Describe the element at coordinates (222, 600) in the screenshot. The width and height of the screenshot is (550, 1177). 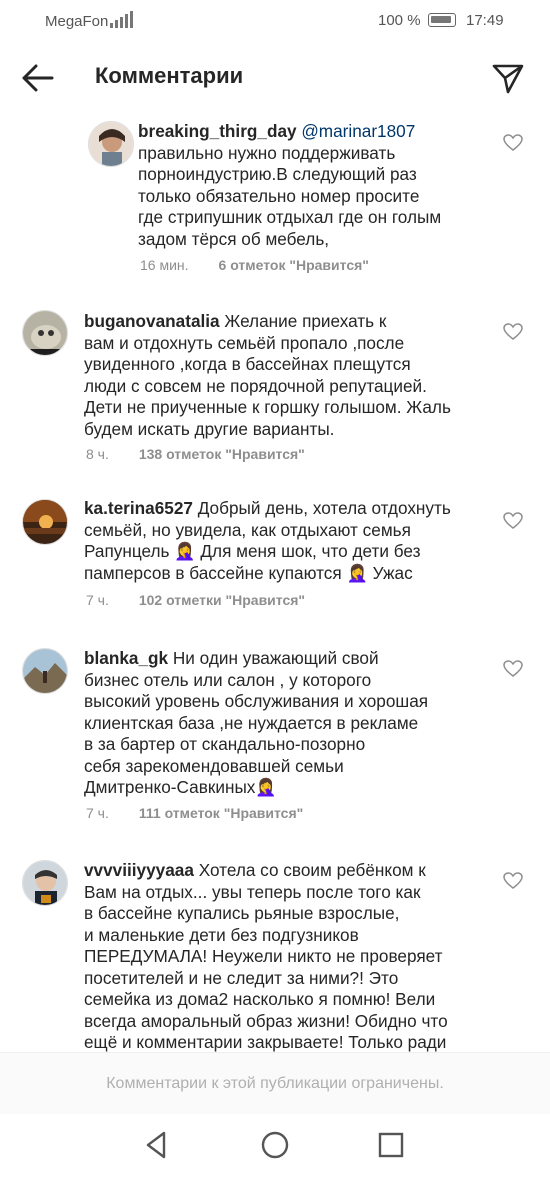
I see `comment-likes: 102 отметки "Нравится"` at that location.